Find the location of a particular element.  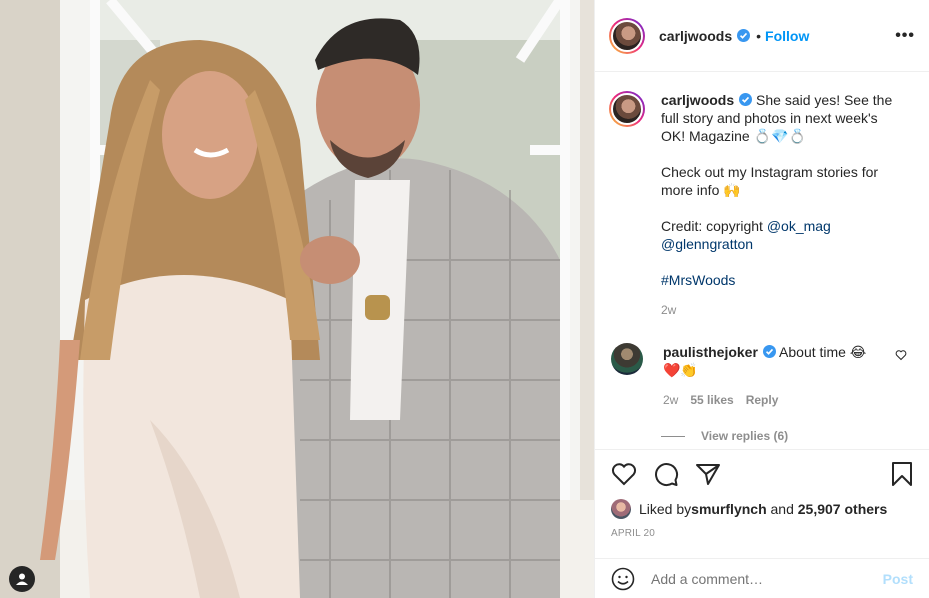

comment-likes: 55 likes is located at coordinates (711, 400).